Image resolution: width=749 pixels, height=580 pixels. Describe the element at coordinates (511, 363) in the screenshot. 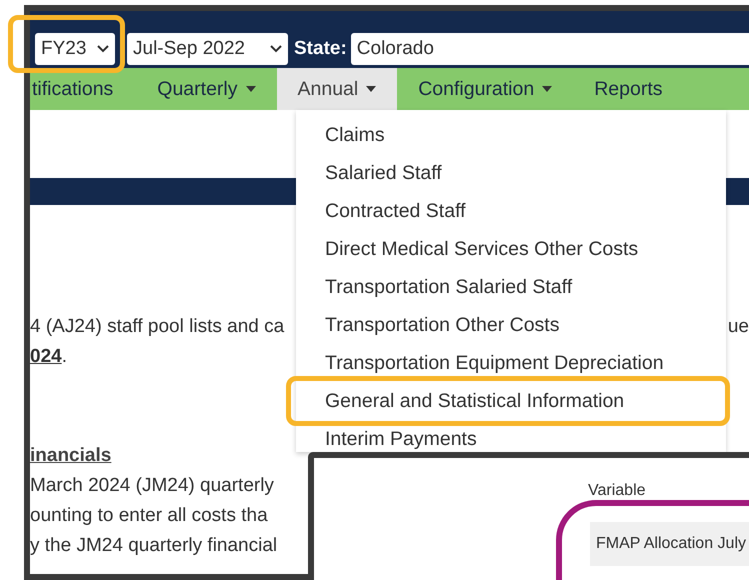

I see `menu-item: Transportation Equipment Depreciation` at that location.